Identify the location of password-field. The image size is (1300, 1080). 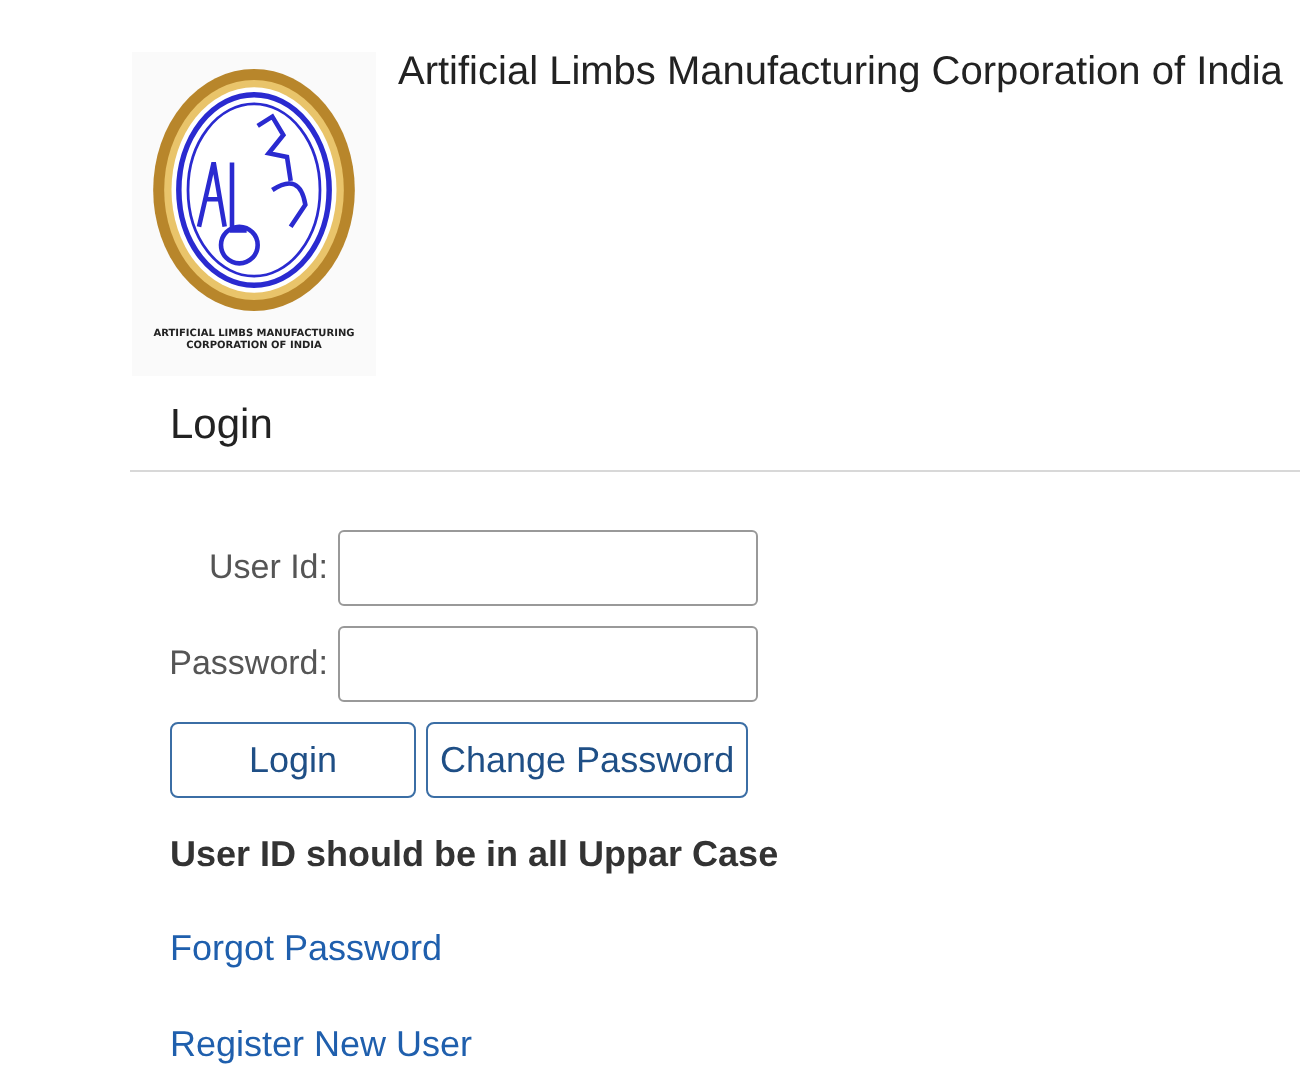
(548, 664).